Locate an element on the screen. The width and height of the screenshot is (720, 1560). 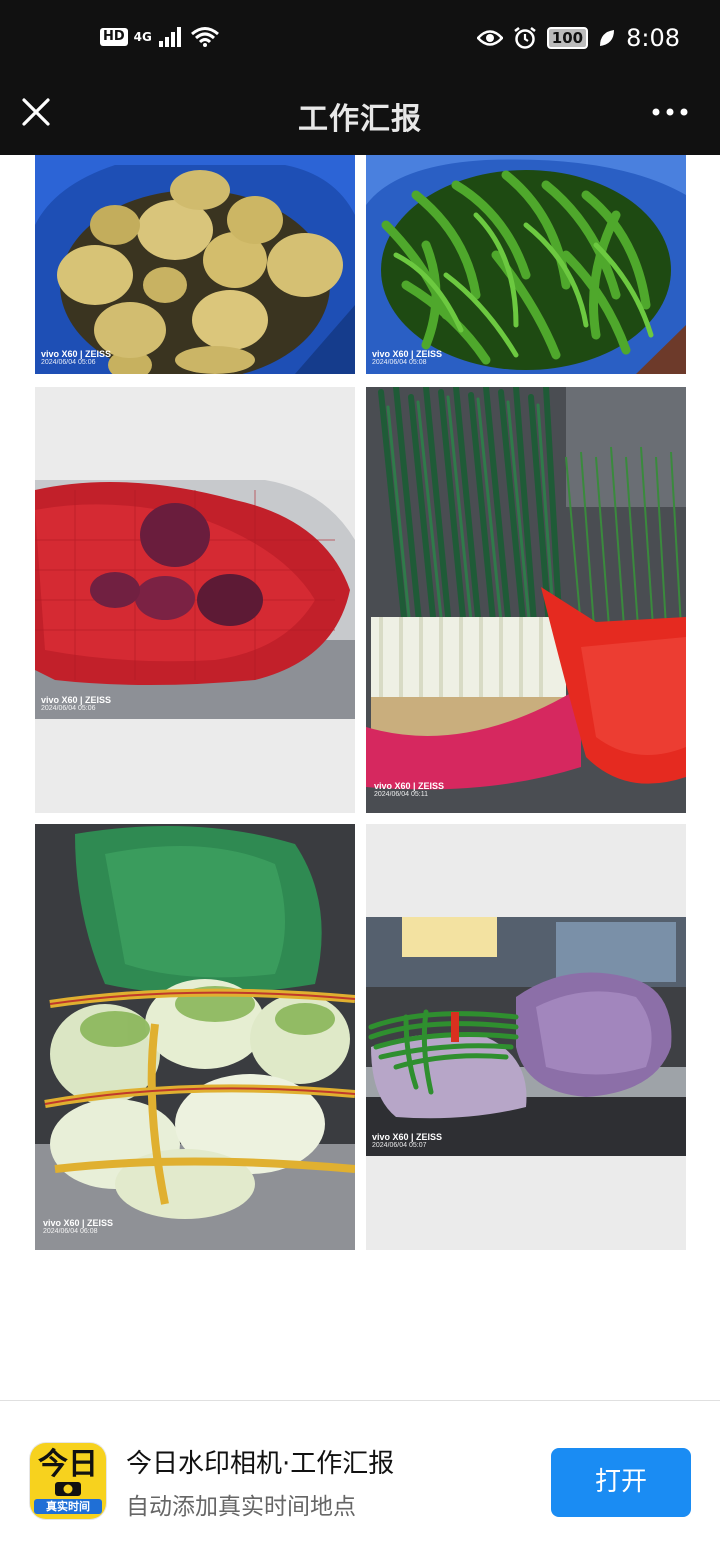
photo-red-onions: vivo X60 | ZEISS 2024/06/04 05:06 is located at coordinates (195, 600).